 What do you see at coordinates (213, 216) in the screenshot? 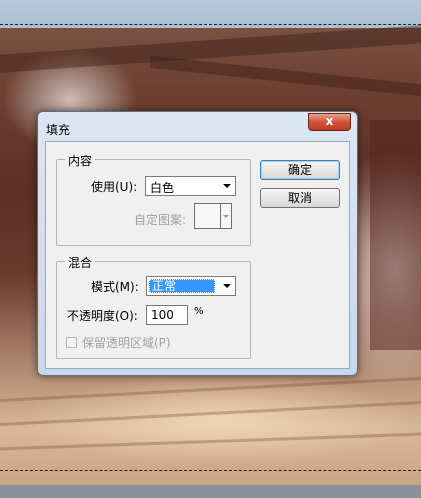
I see `custom-pattern-picker` at bounding box center [213, 216].